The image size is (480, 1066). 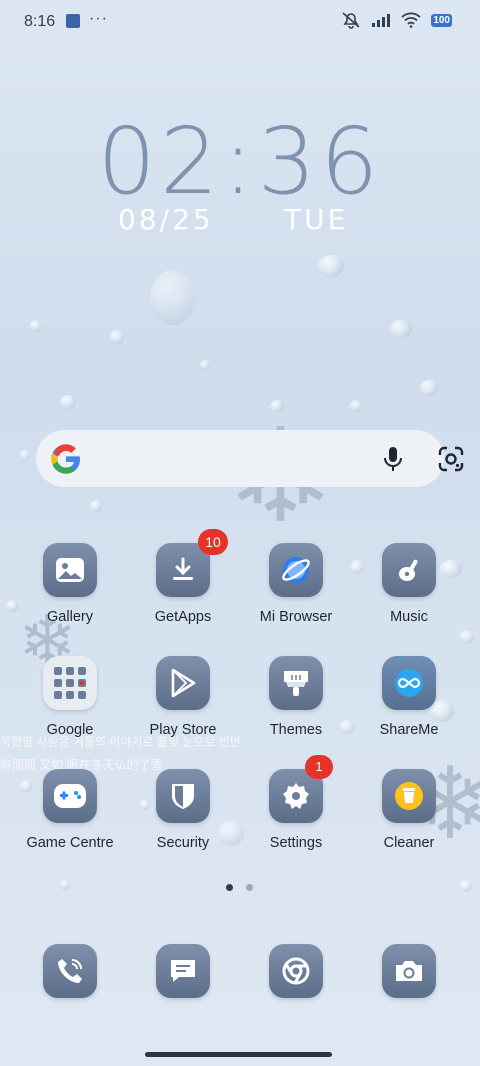 What do you see at coordinates (296, 730) in the screenshot?
I see `app-label: Themes` at bounding box center [296, 730].